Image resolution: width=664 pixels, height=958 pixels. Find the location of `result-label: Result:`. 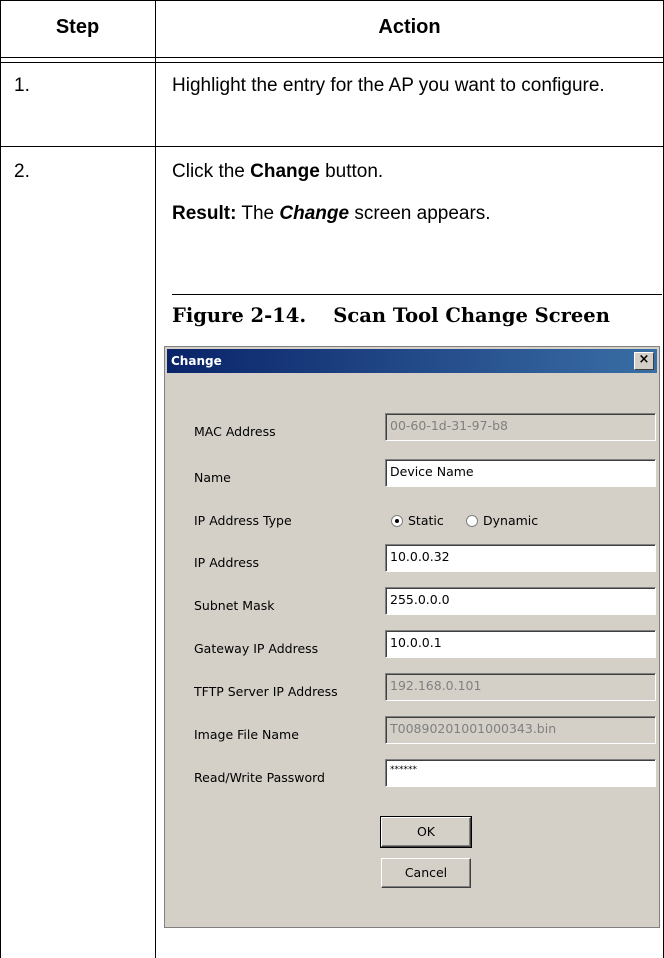

result-label: Result: is located at coordinates (204, 213).